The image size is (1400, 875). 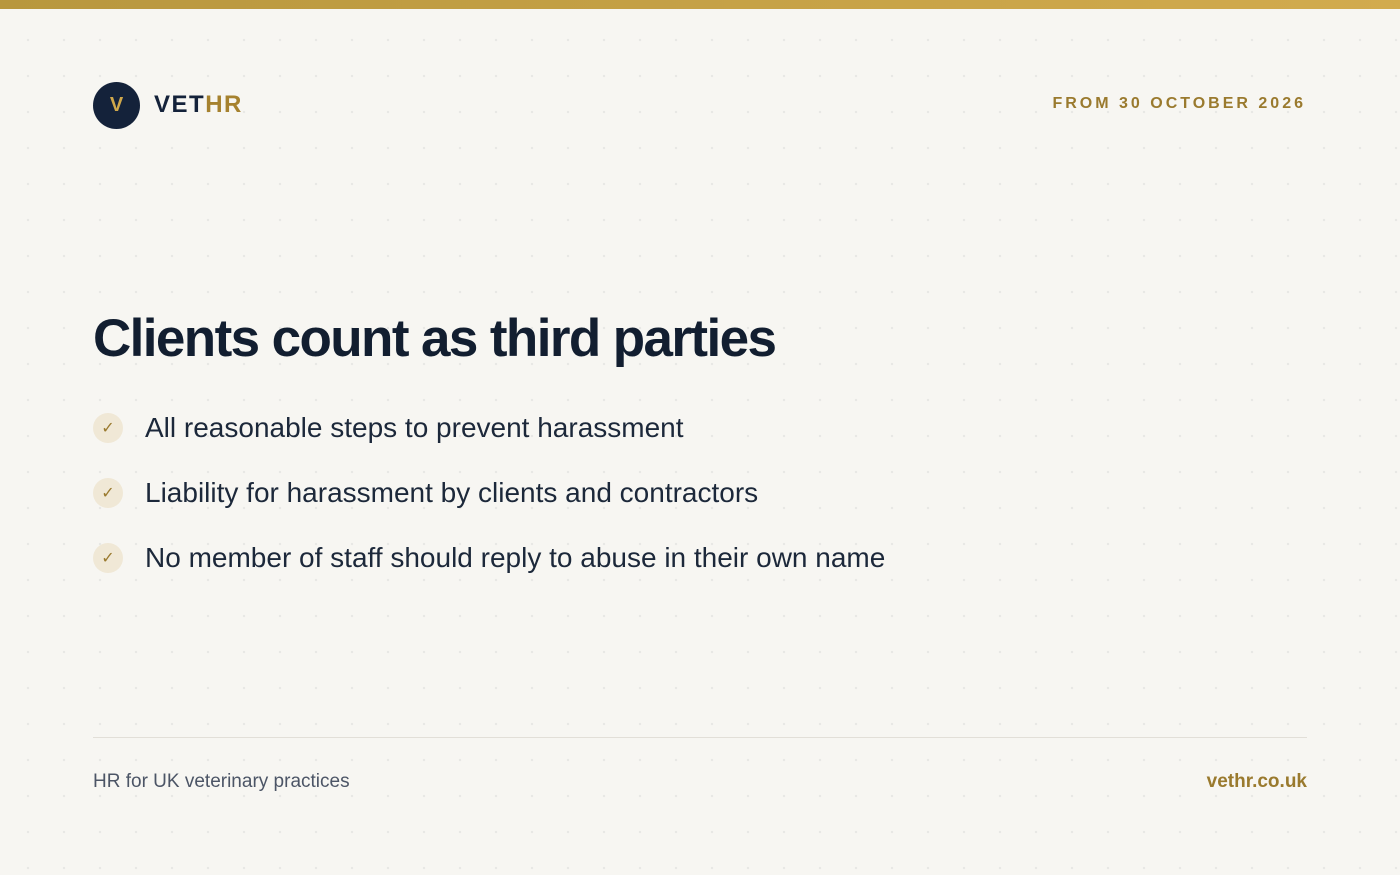 What do you see at coordinates (221, 781) in the screenshot?
I see `footer-tagline: HR for UK veterinary practices` at bounding box center [221, 781].